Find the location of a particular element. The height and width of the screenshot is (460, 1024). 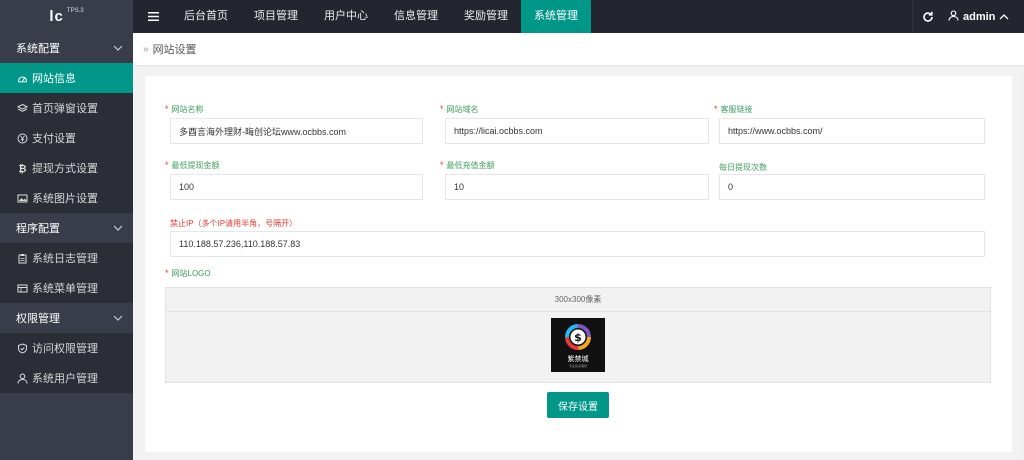

dashboard-icon is located at coordinates (22, 78).